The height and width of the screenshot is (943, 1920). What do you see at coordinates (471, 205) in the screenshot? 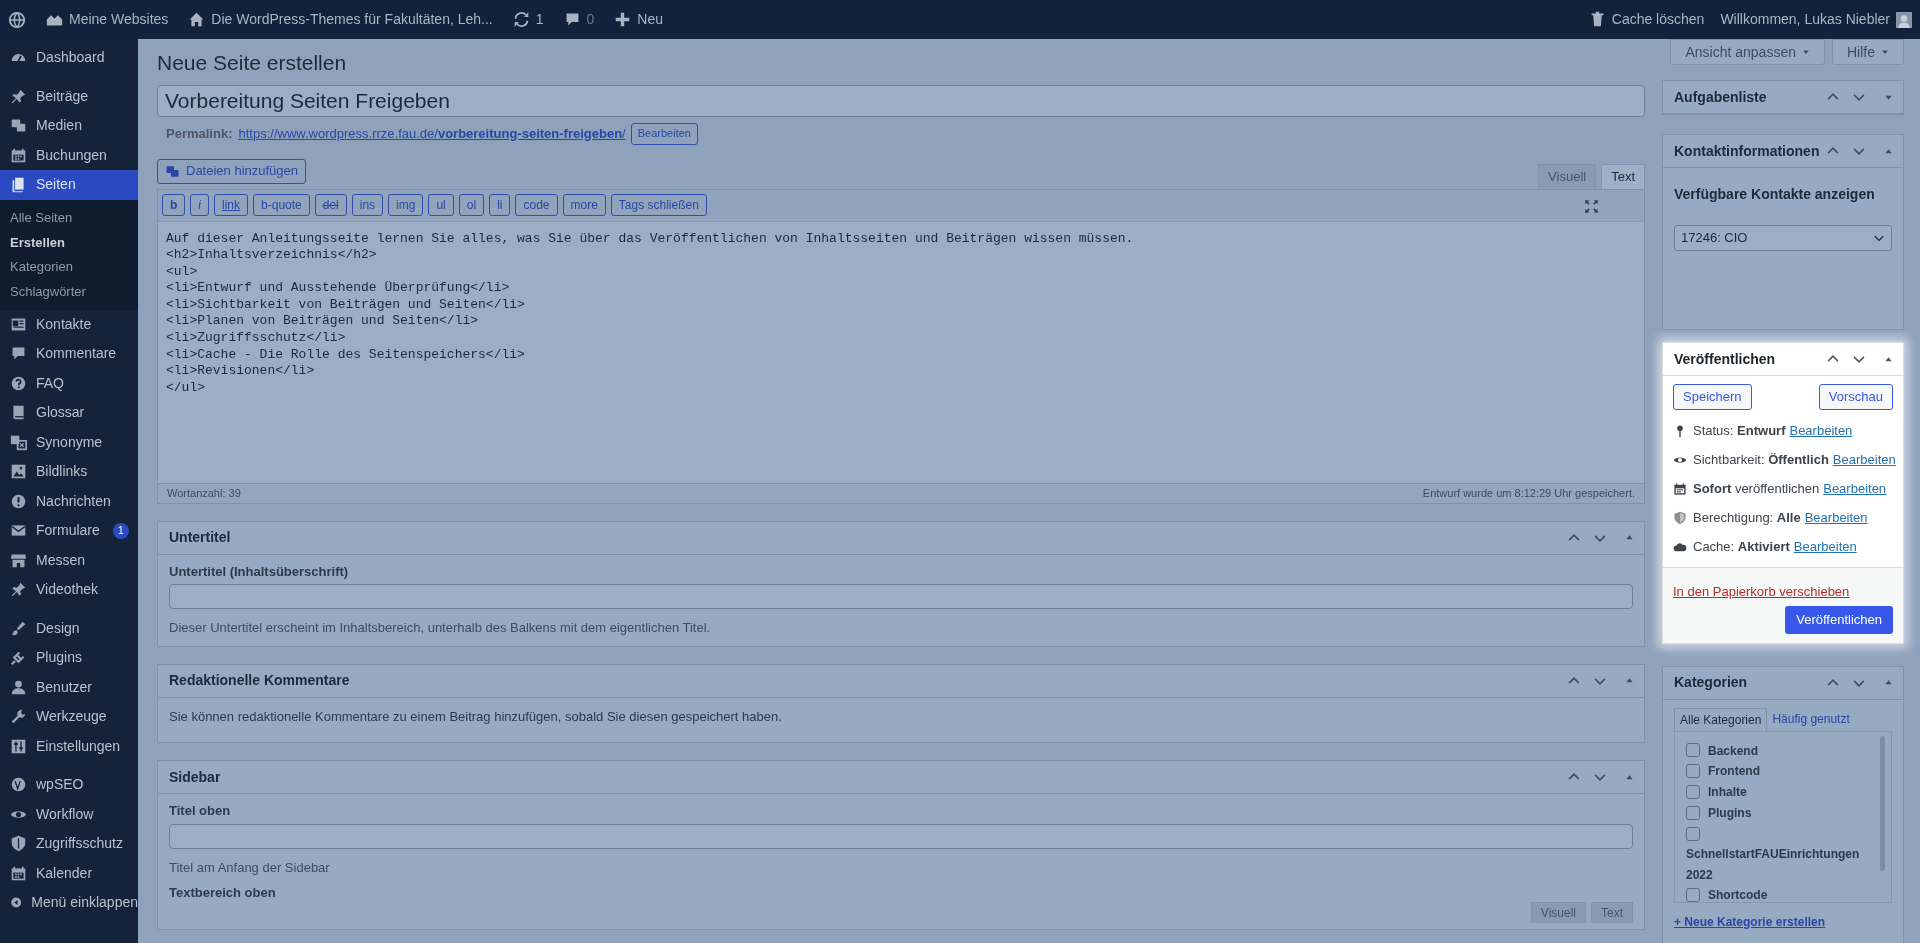
I see `quicktag-button: ol` at bounding box center [471, 205].